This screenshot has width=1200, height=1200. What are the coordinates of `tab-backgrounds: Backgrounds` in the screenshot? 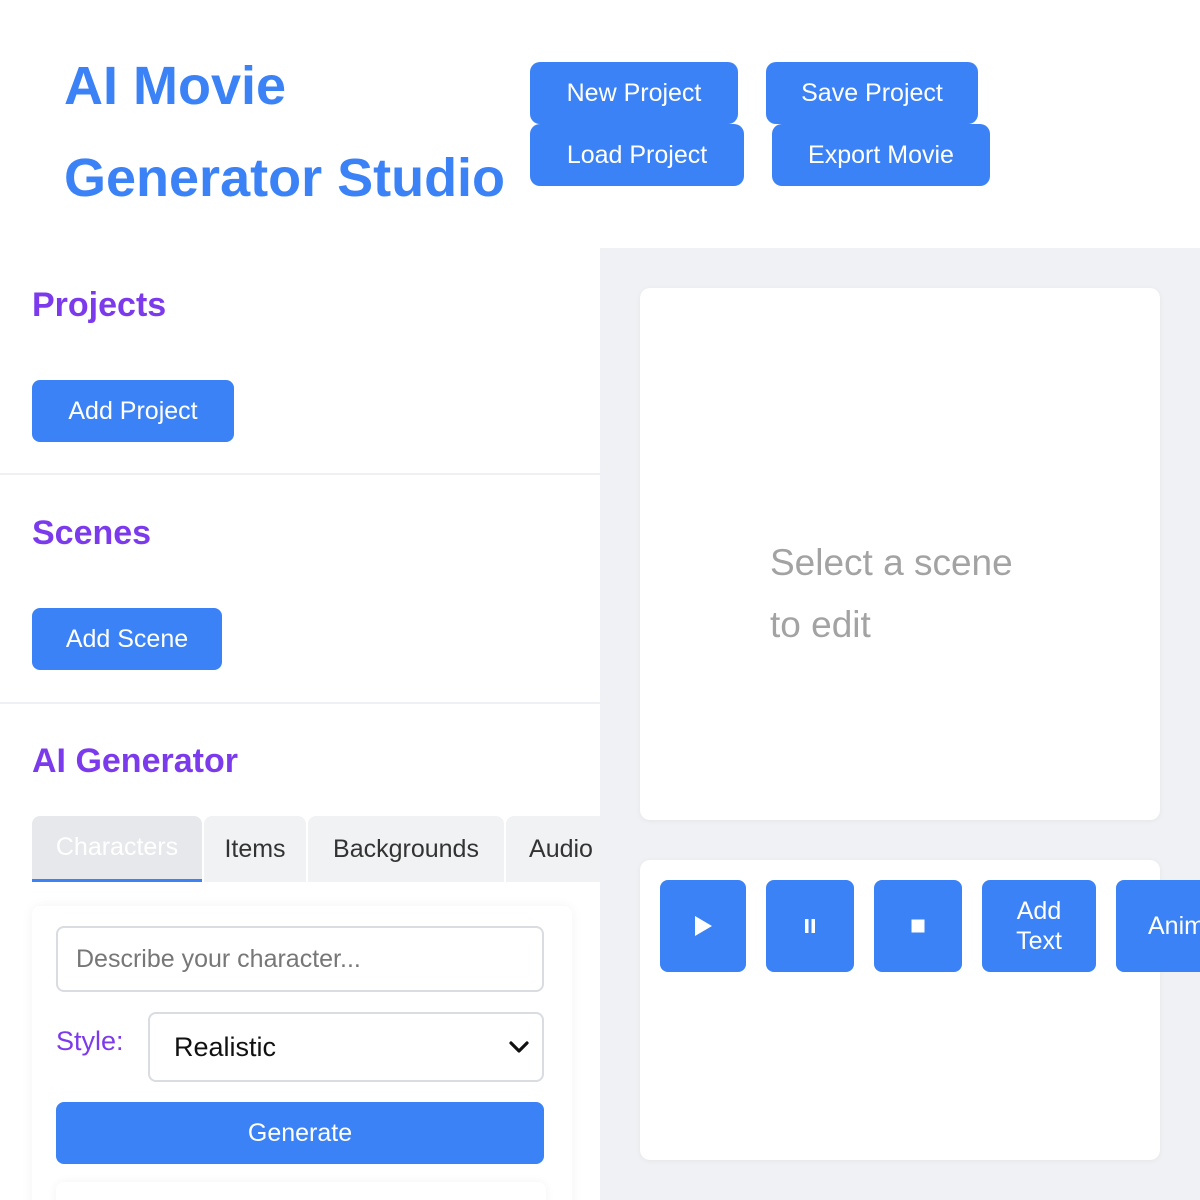 It's located at (406, 849).